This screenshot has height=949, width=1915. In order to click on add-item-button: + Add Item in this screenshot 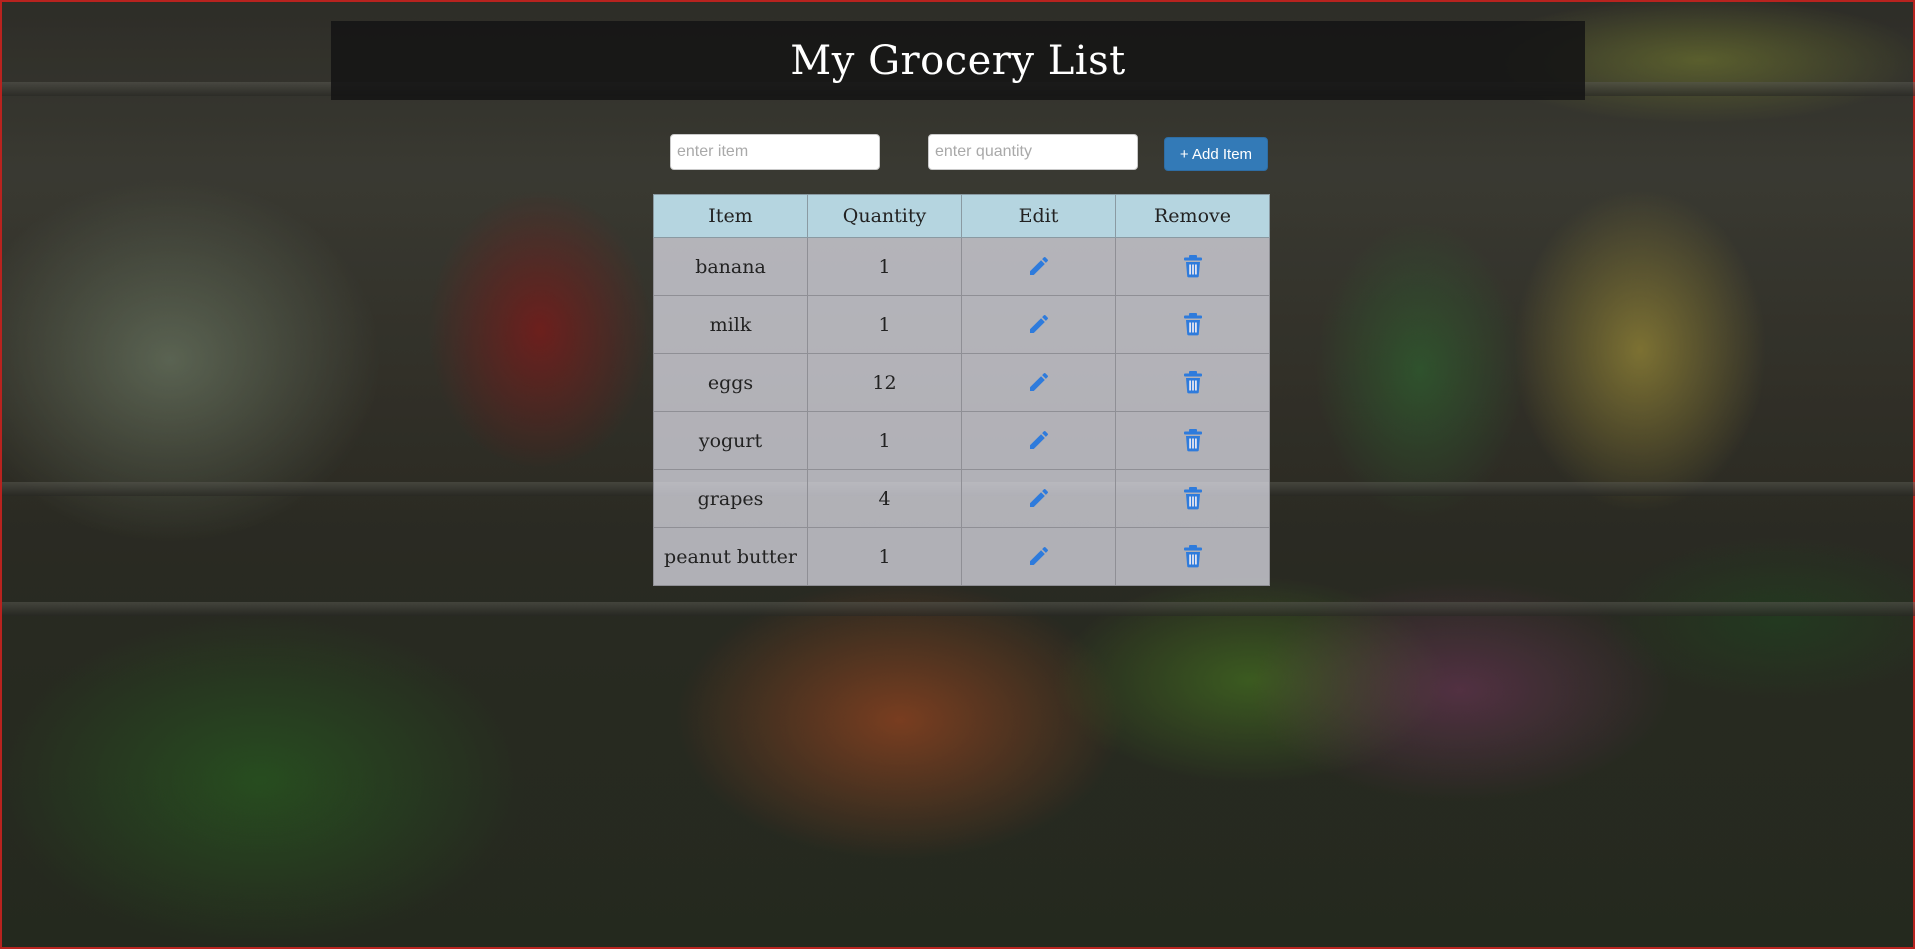, I will do `click(1216, 154)`.